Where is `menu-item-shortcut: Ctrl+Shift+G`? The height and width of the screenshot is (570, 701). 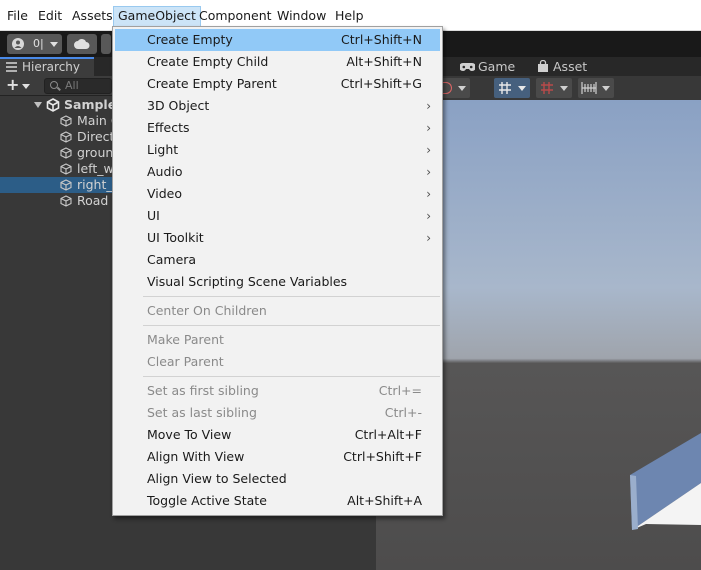
menu-item-shortcut: Ctrl+Shift+G is located at coordinates (381, 83).